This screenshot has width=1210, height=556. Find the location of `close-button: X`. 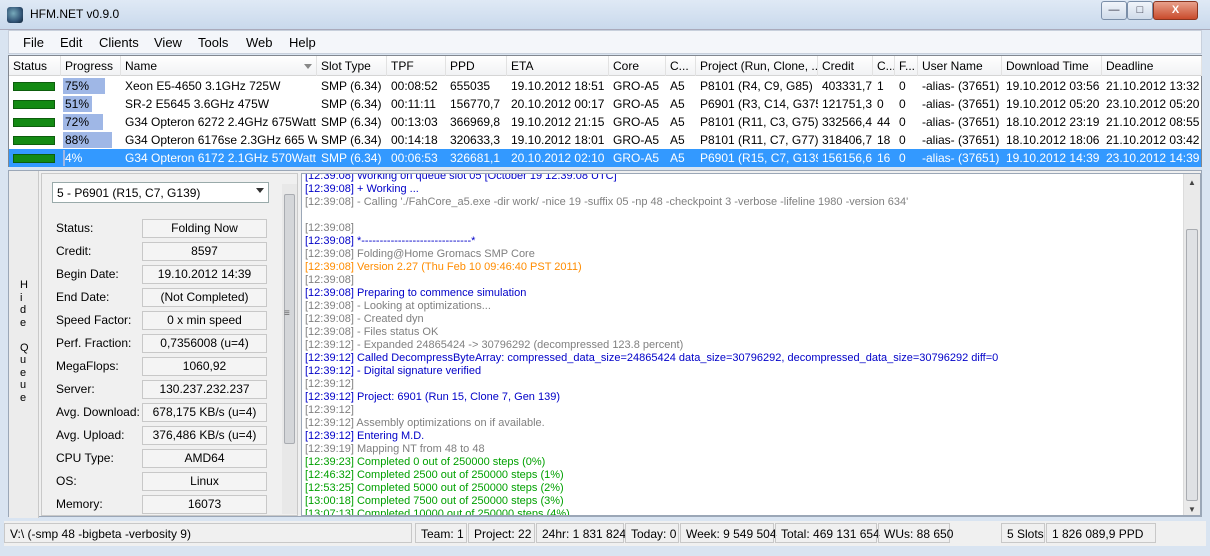

close-button: X is located at coordinates (1175, 10).